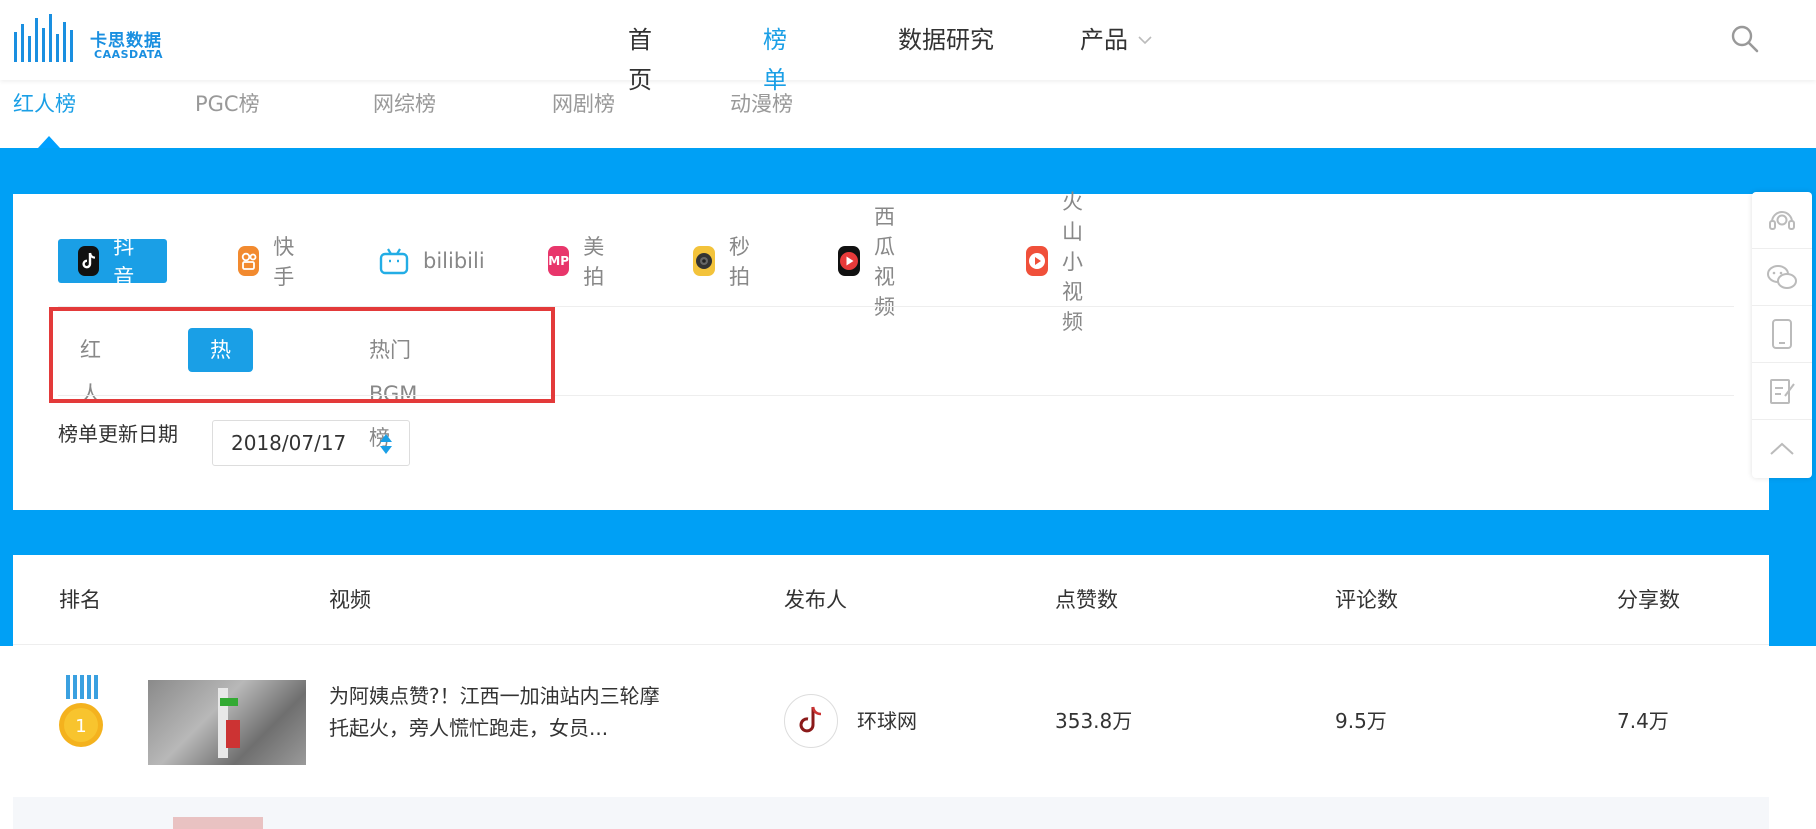  What do you see at coordinates (43, 38) in the screenshot?
I see `logo-bars-icon` at bounding box center [43, 38].